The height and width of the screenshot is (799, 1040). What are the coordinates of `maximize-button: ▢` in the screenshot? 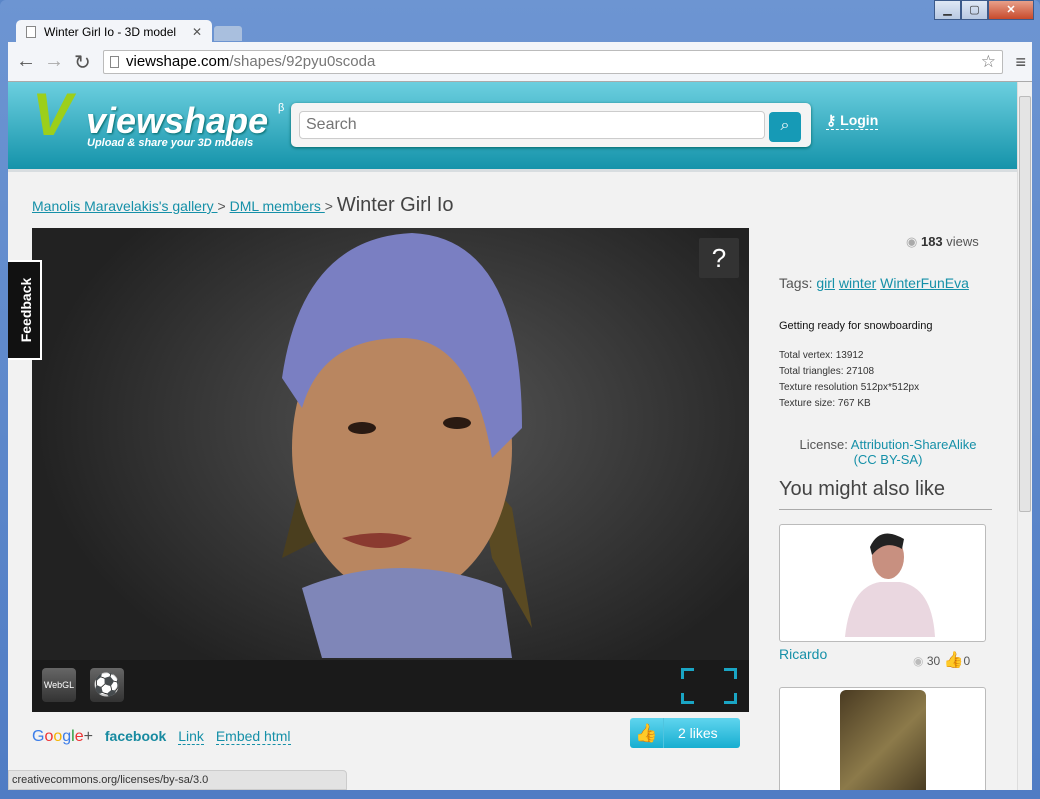 It's located at (974, 10).